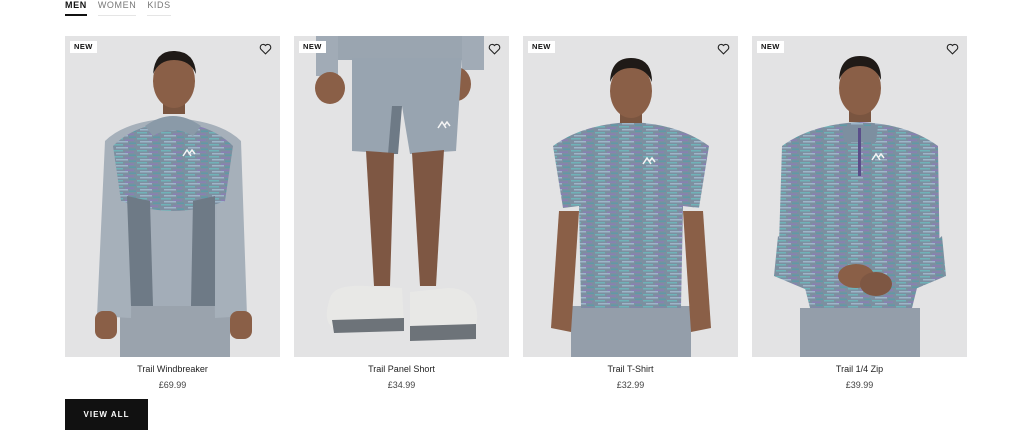 The height and width of the screenshot is (432, 1024). I want to click on gender-tabs: MEN WOMEN KIDS, so click(118, 8).